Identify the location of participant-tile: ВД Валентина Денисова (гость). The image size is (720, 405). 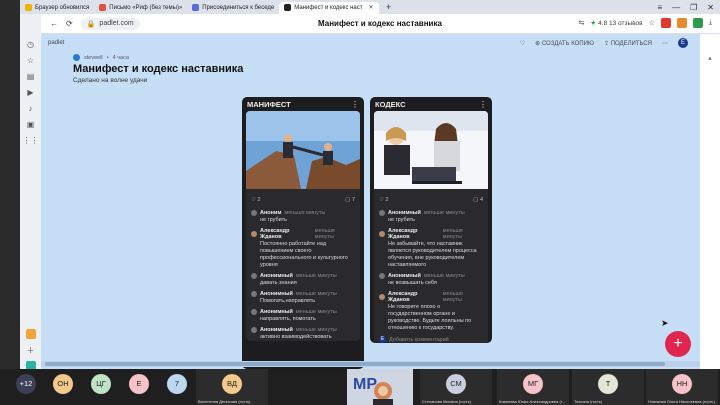
(232, 387).